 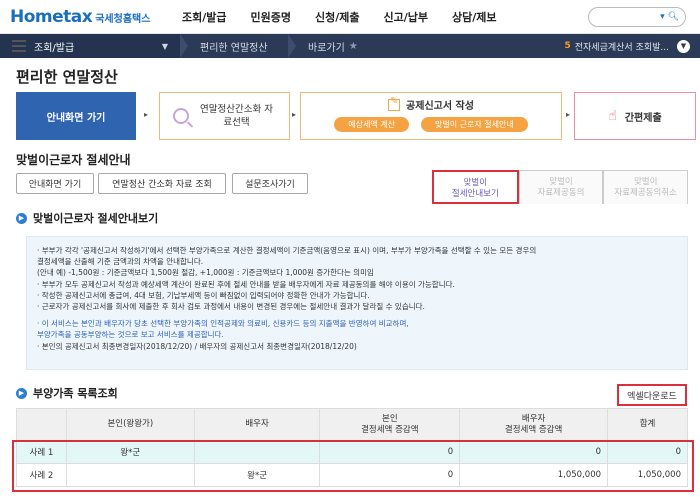 What do you see at coordinates (54, 48) in the screenshot?
I see `menu-current-label: 조회/발급` at bounding box center [54, 48].